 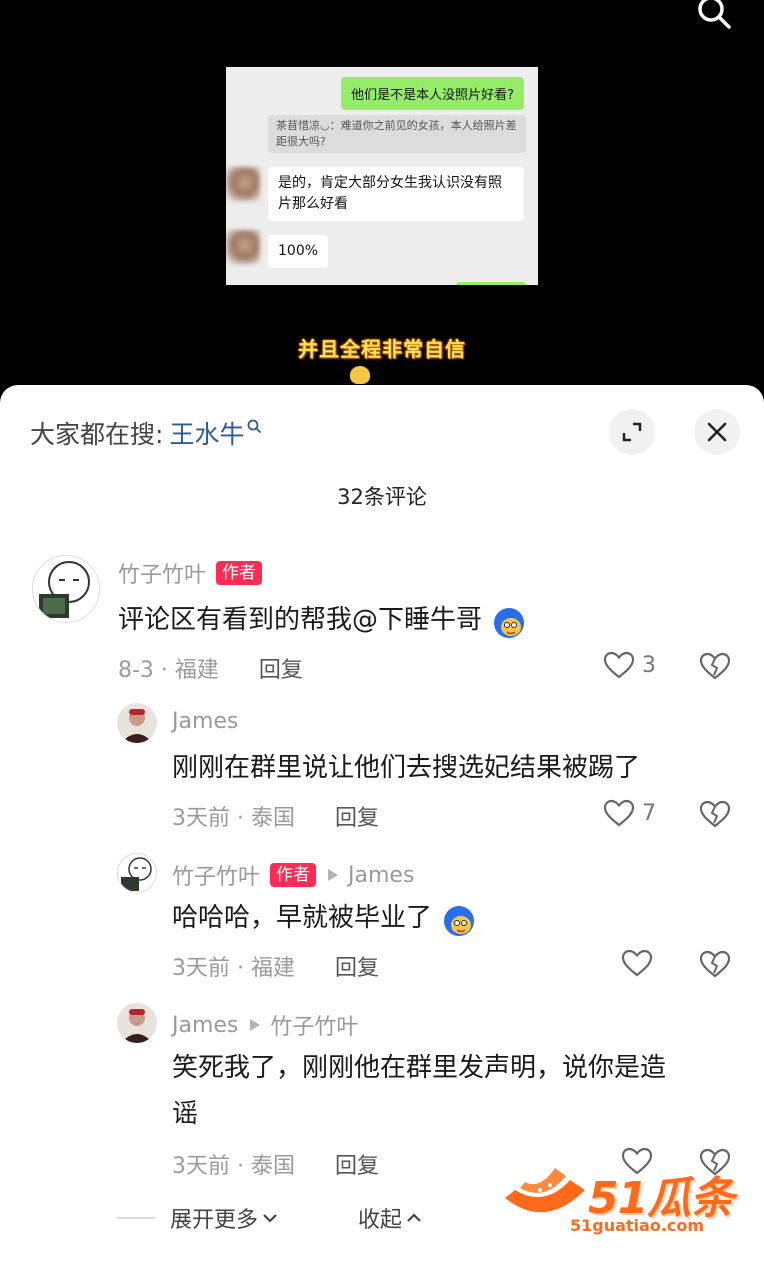 I want to click on video-caption: 并且全程非常自信, so click(x=382, y=349).